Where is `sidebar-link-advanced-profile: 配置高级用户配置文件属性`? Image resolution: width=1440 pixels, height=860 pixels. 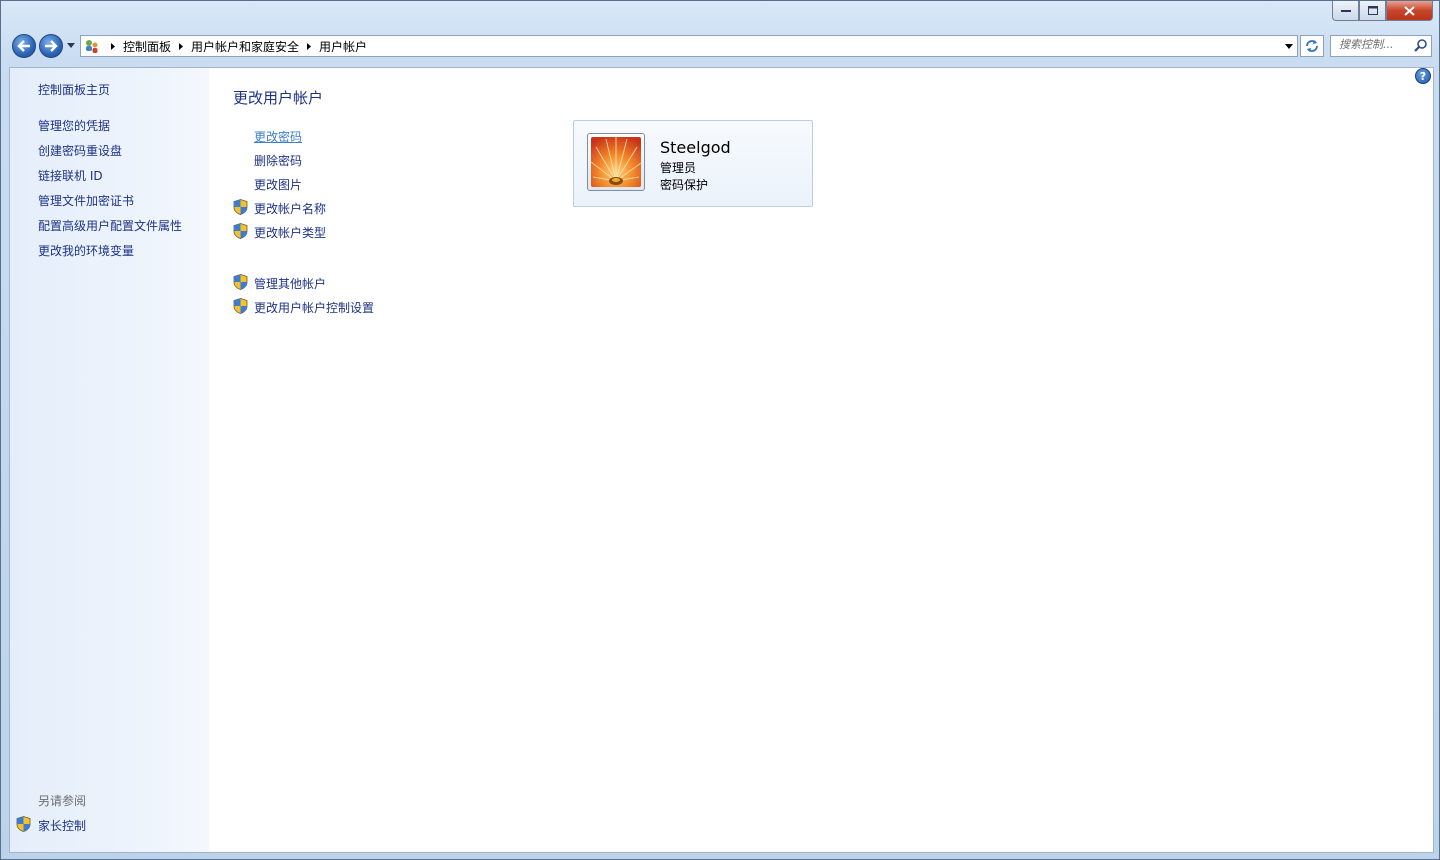 sidebar-link-advanced-profile: 配置高级用户配置文件属性 is located at coordinates (110, 225).